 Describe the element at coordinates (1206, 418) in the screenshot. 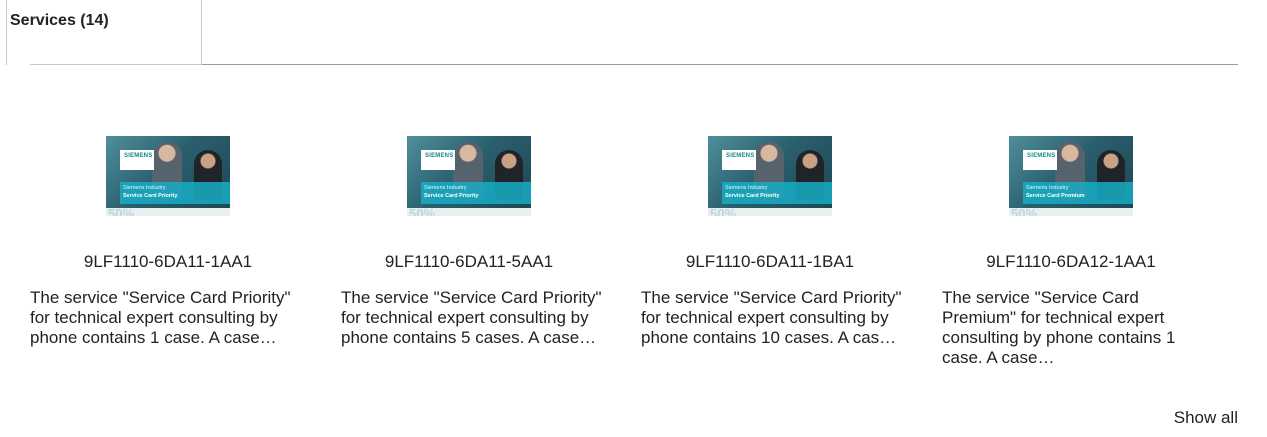

I see `show-all-link: Show all` at that location.